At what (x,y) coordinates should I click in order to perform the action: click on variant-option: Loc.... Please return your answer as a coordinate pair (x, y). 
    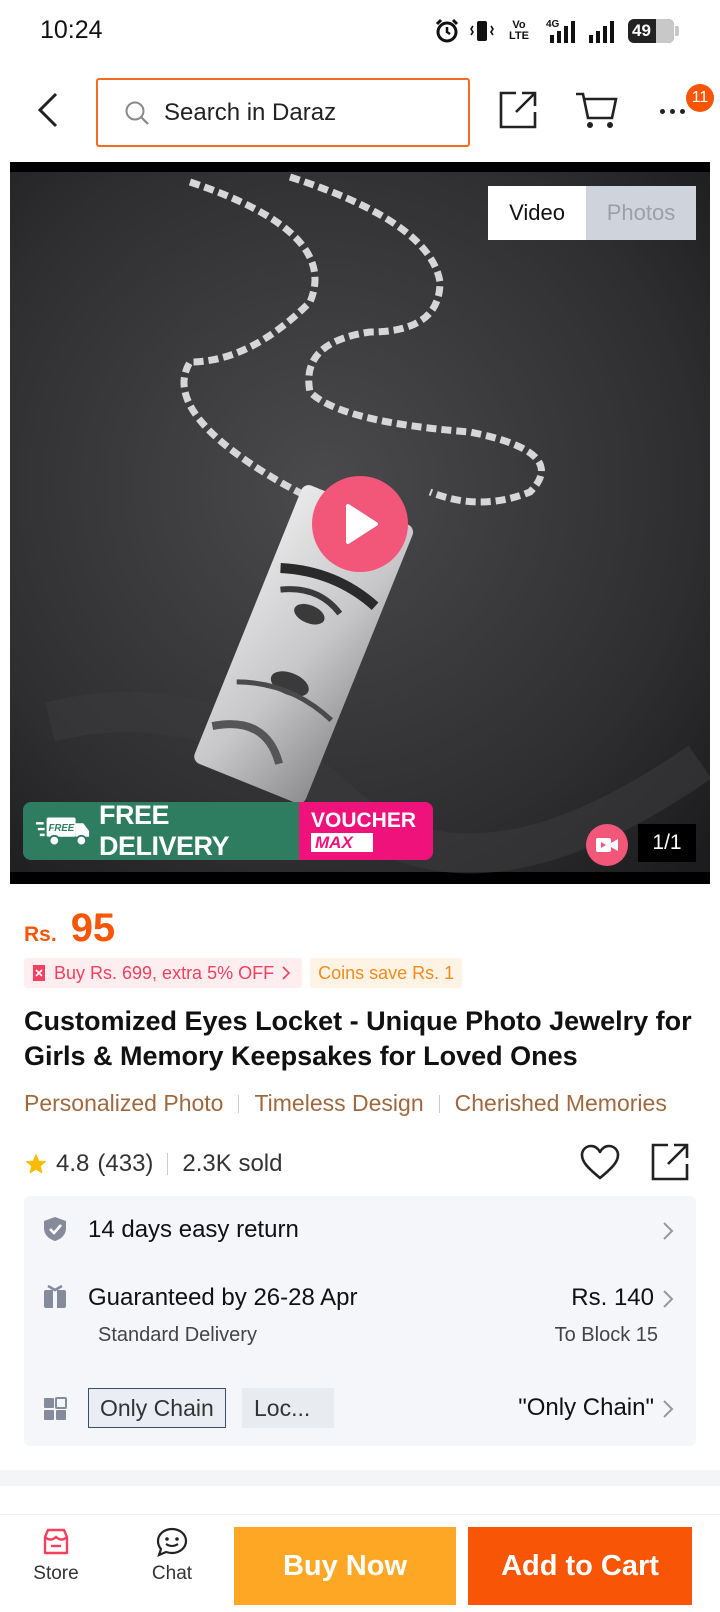
    Looking at the image, I should click on (288, 1408).